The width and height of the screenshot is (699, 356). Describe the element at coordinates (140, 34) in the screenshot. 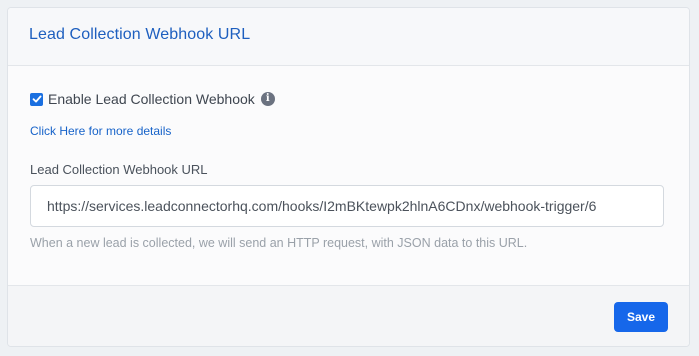

I see `card-title: Lead Collection Webhook URL` at that location.